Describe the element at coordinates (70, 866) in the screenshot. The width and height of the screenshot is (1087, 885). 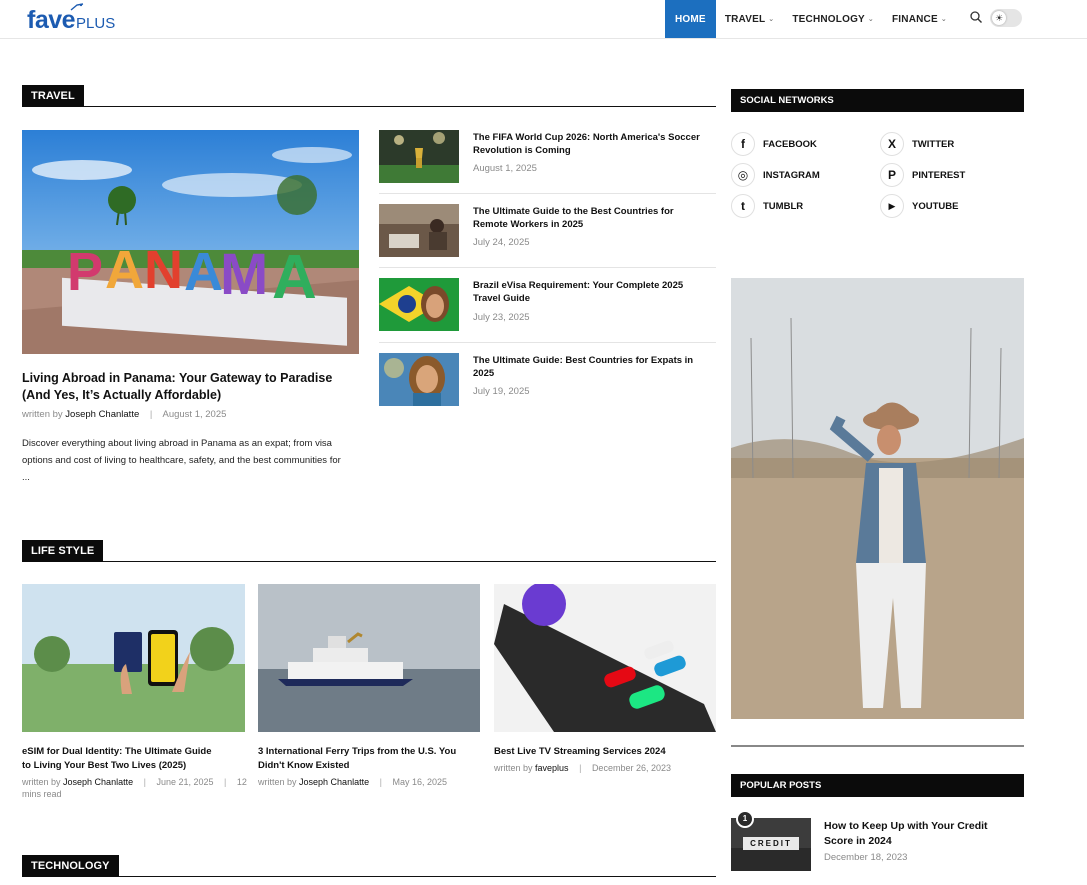
I see `technology-heading-label: TECHNOLOGY` at that location.